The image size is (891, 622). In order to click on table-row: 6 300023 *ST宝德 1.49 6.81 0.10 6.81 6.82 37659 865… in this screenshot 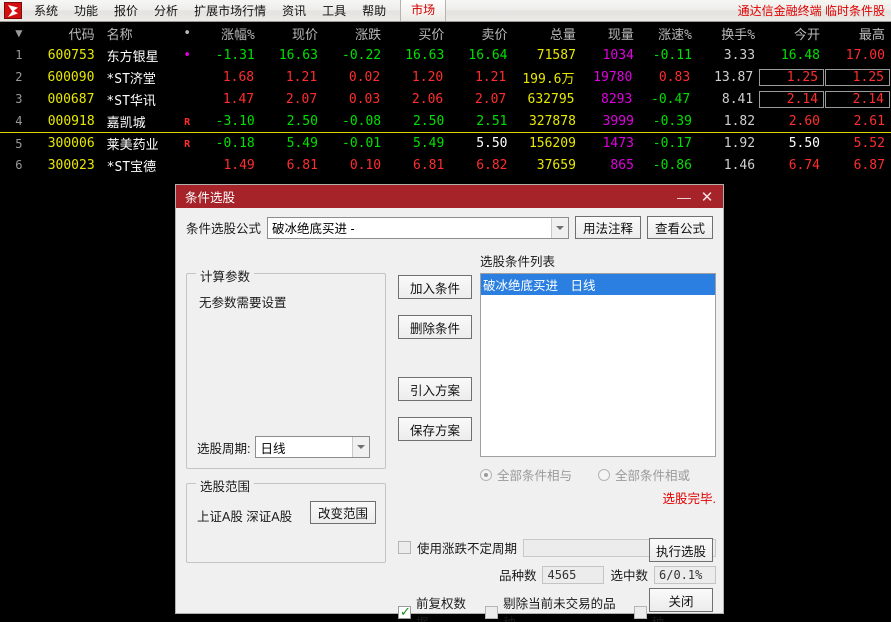, I will do `click(445, 165)`.